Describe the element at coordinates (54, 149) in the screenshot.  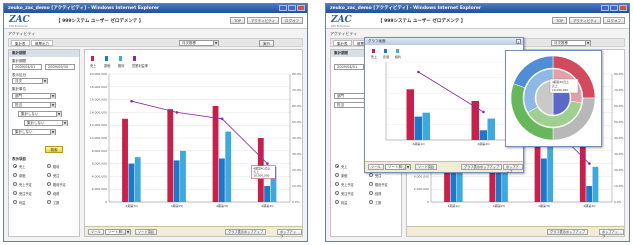
I see `search-button: 検索` at that location.